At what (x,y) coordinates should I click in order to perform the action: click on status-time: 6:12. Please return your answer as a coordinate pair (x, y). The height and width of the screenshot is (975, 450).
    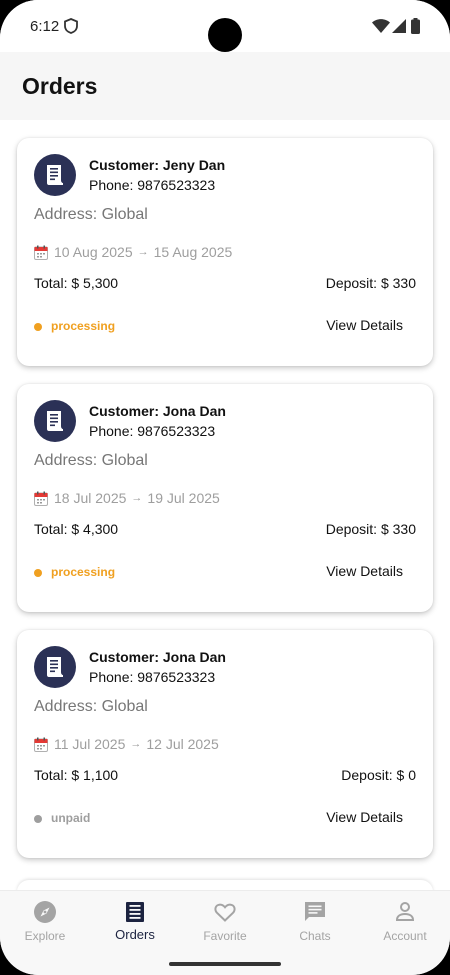
    Looking at the image, I should click on (45, 26).